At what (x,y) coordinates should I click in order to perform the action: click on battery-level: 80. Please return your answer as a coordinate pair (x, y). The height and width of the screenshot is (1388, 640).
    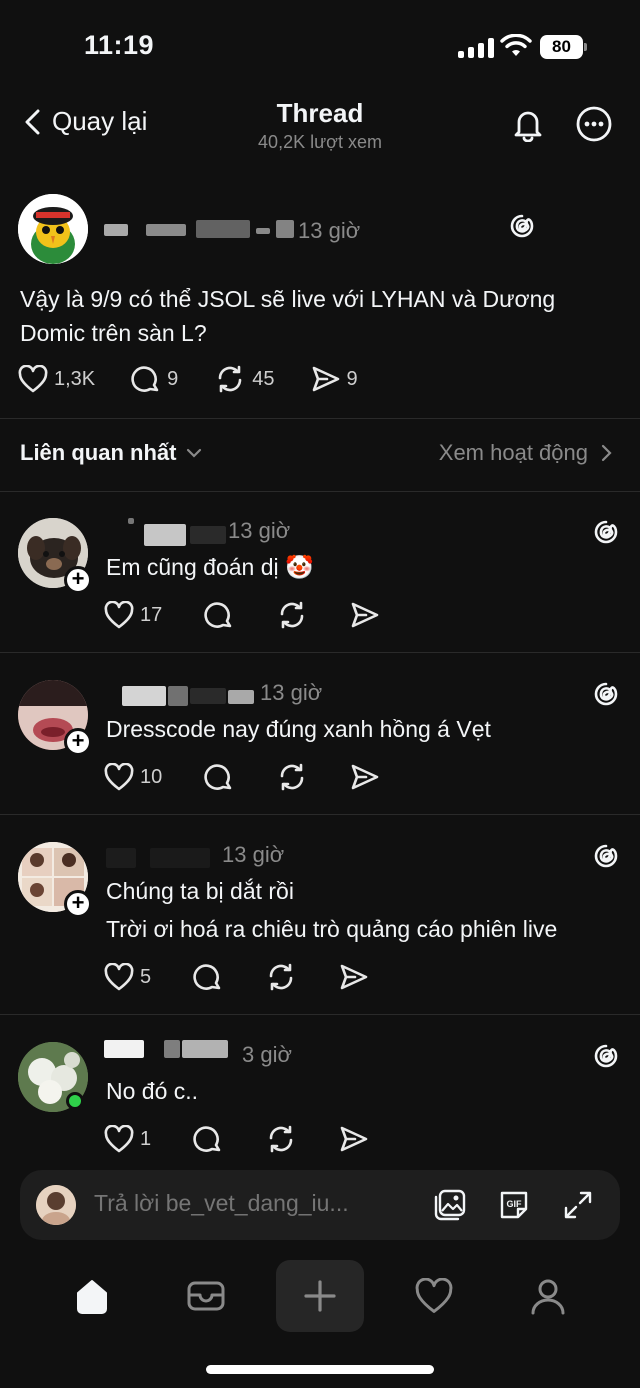
    Looking at the image, I should click on (561, 47).